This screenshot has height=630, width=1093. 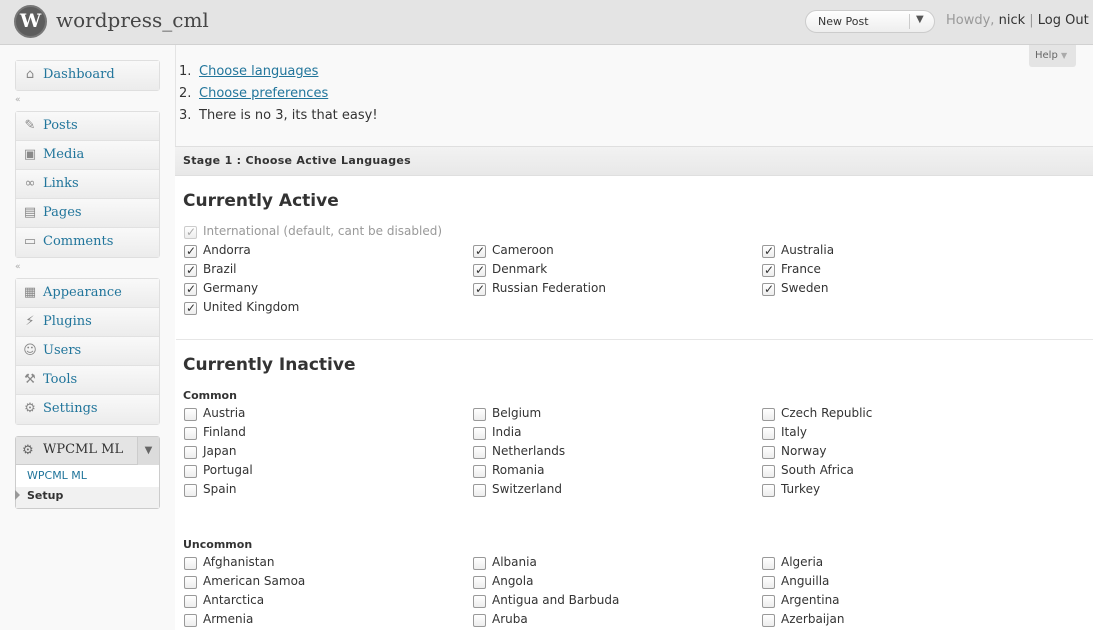 I want to click on submenu-item-wpcml: WPCML ML, so click(x=57, y=475).